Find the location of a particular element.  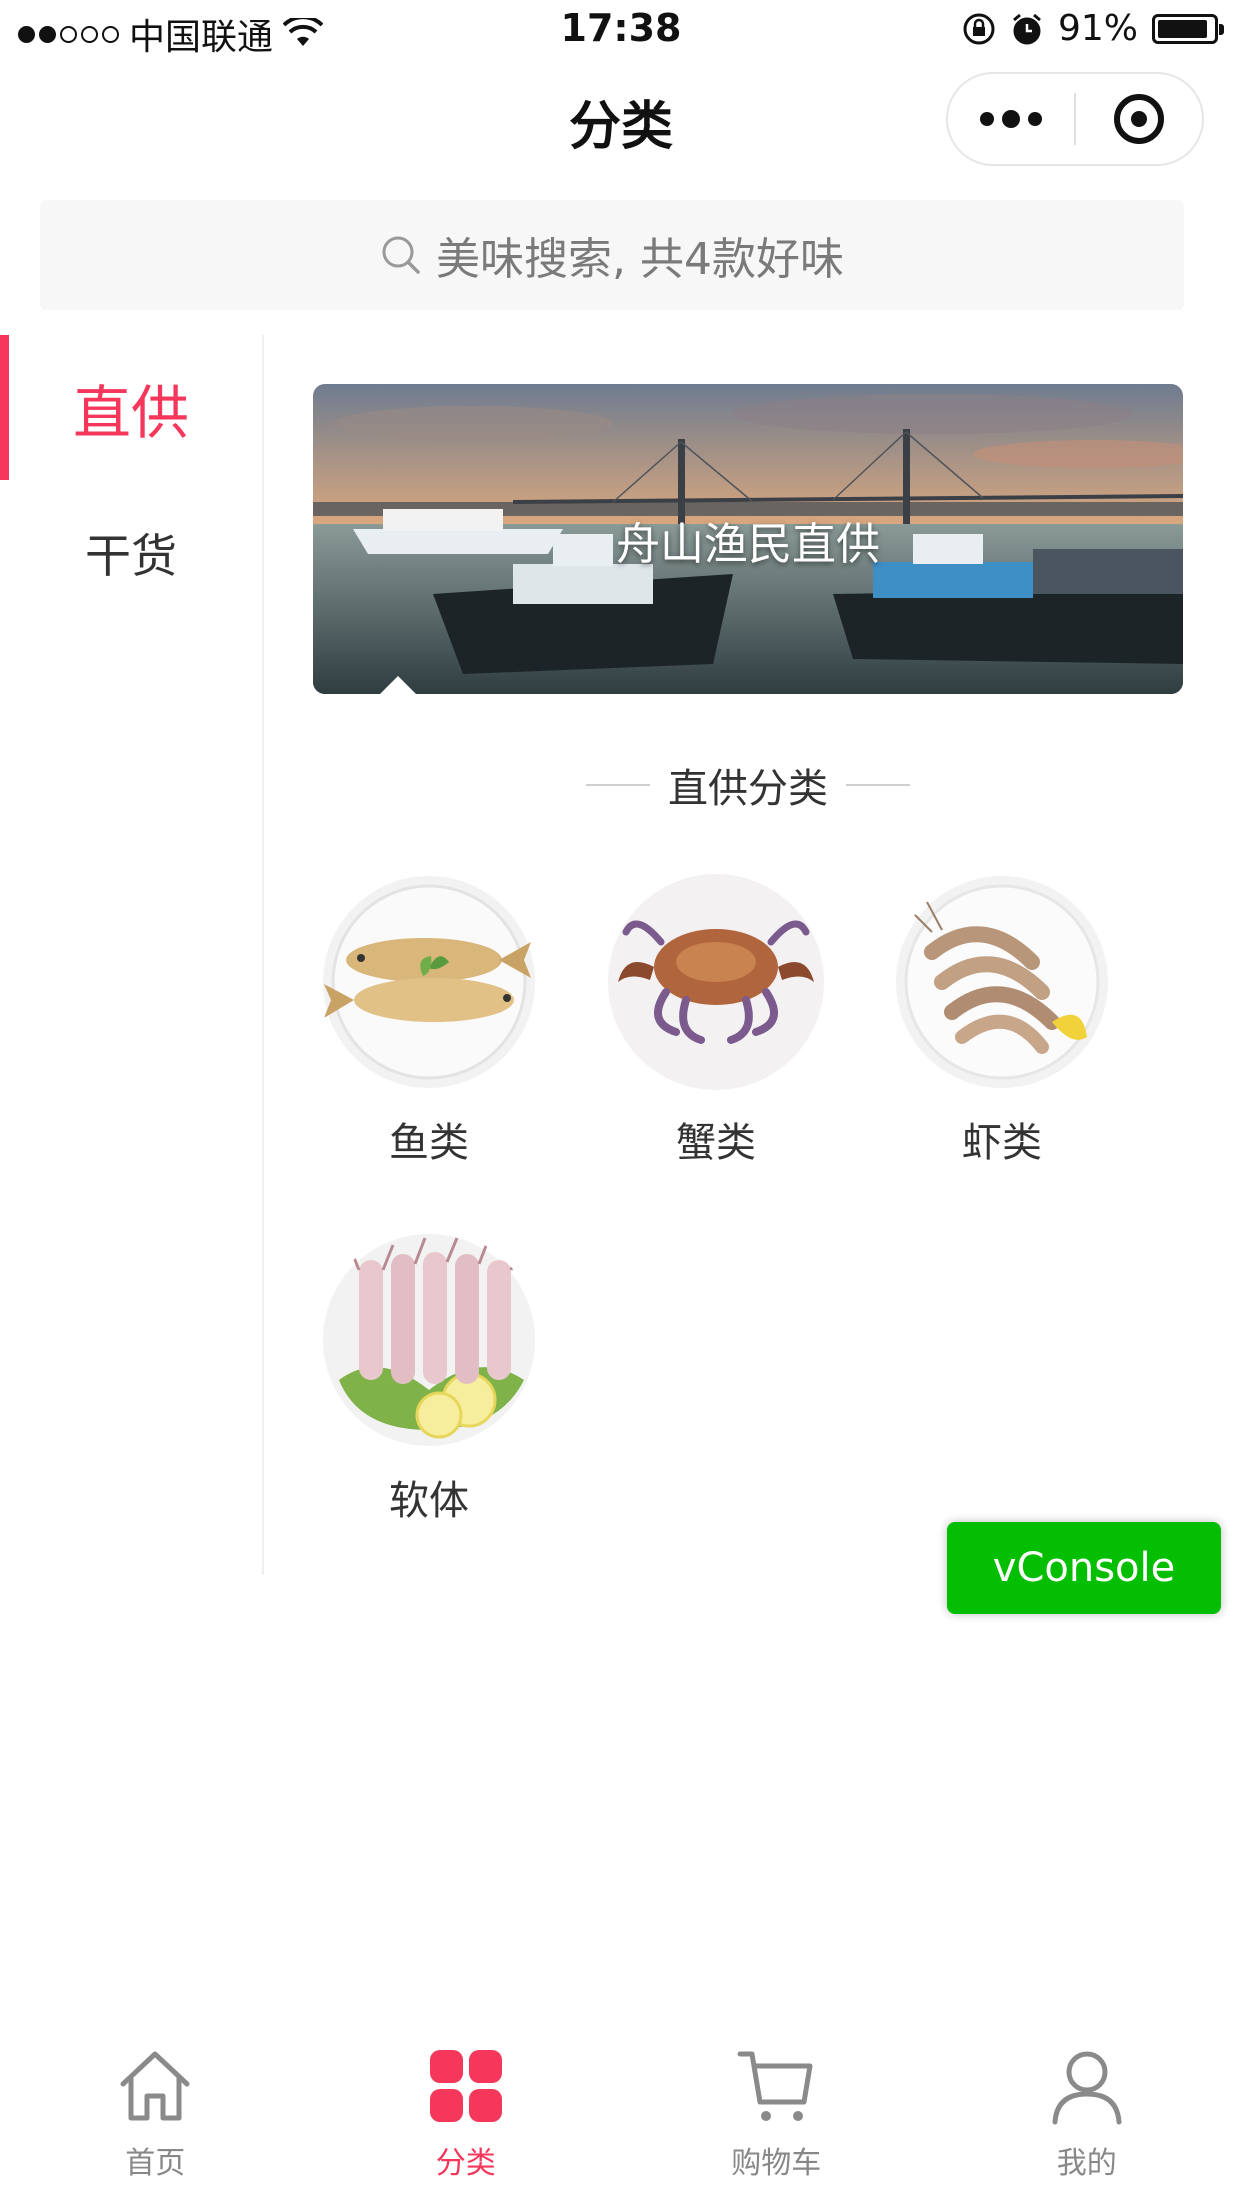

more-button is located at coordinates (1011, 119).